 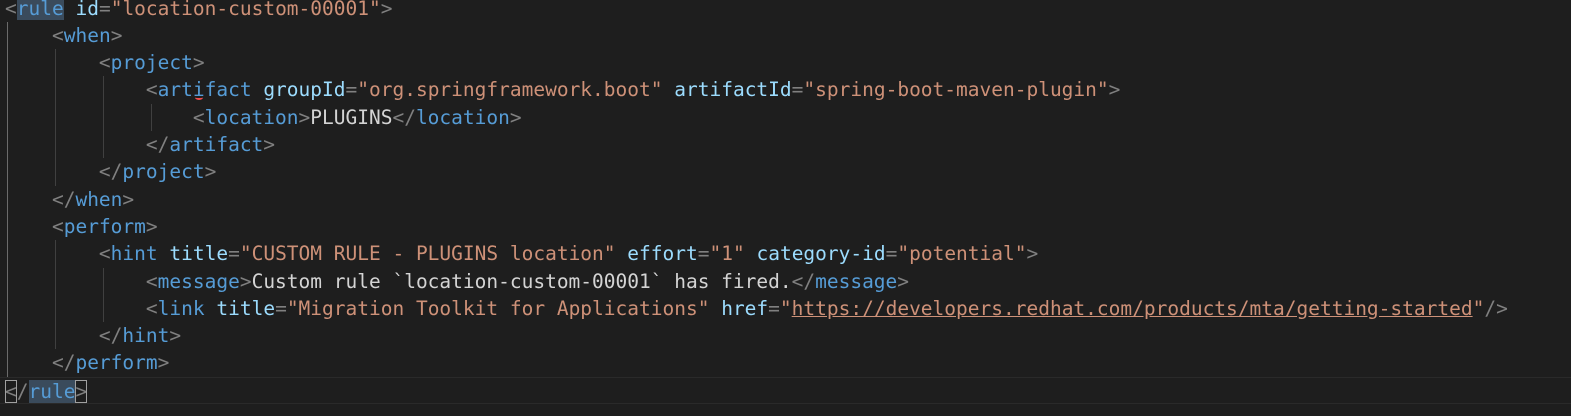 What do you see at coordinates (263, 117) in the screenshot?
I see `code-line-text: <location>PLUGINS</location>` at bounding box center [263, 117].